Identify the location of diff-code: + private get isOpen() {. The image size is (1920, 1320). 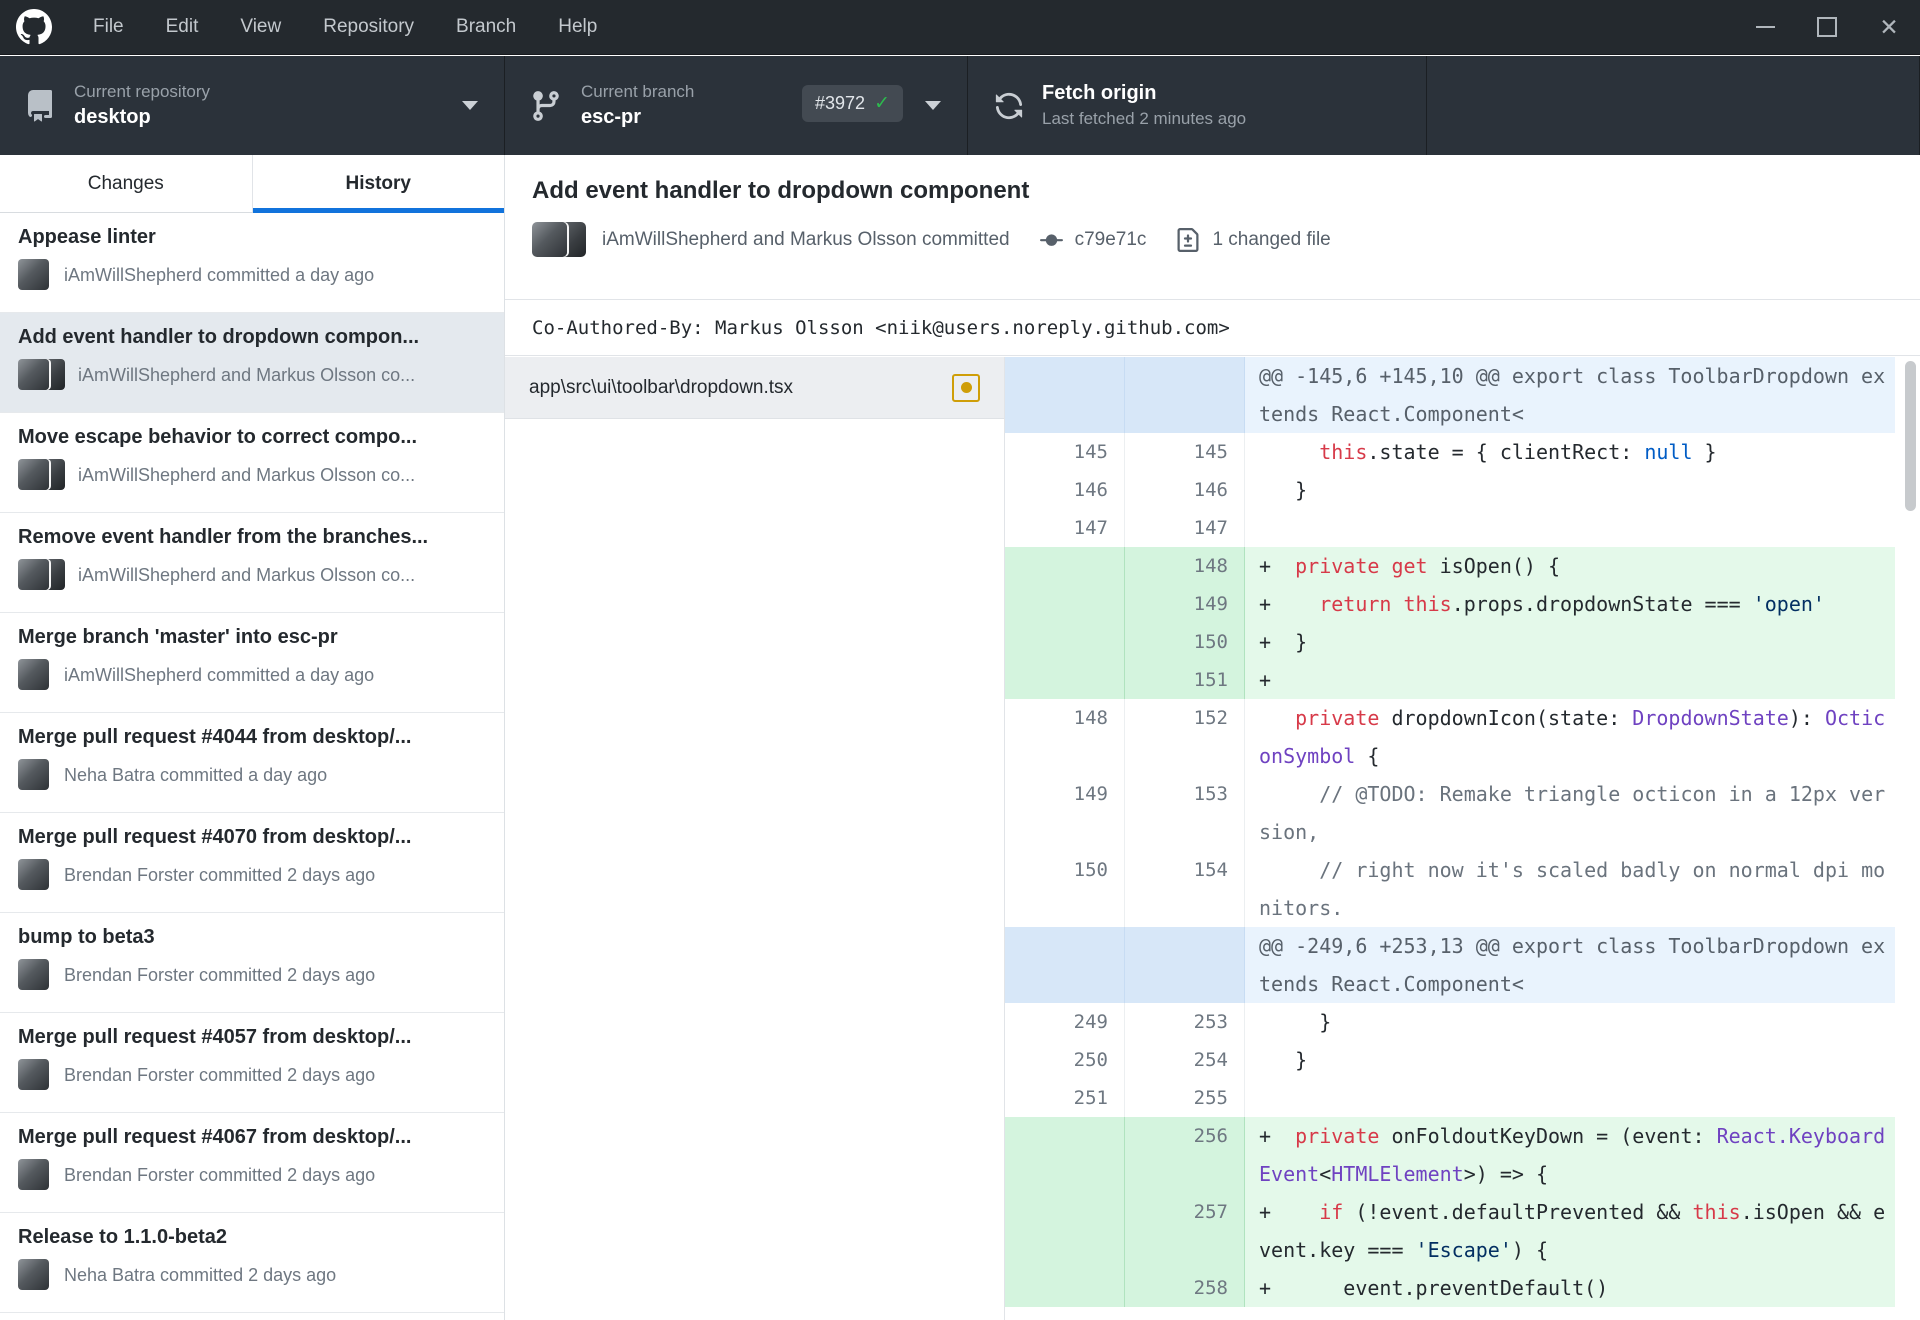
(1570, 566).